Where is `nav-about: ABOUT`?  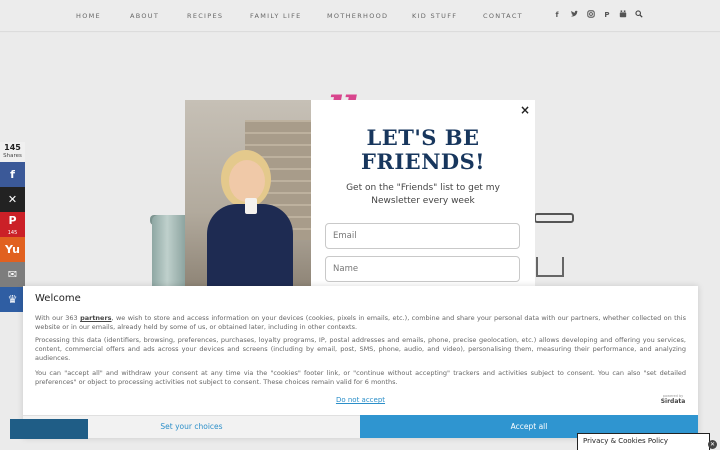
nav-about: ABOUT is located at coordinates (144, 16).